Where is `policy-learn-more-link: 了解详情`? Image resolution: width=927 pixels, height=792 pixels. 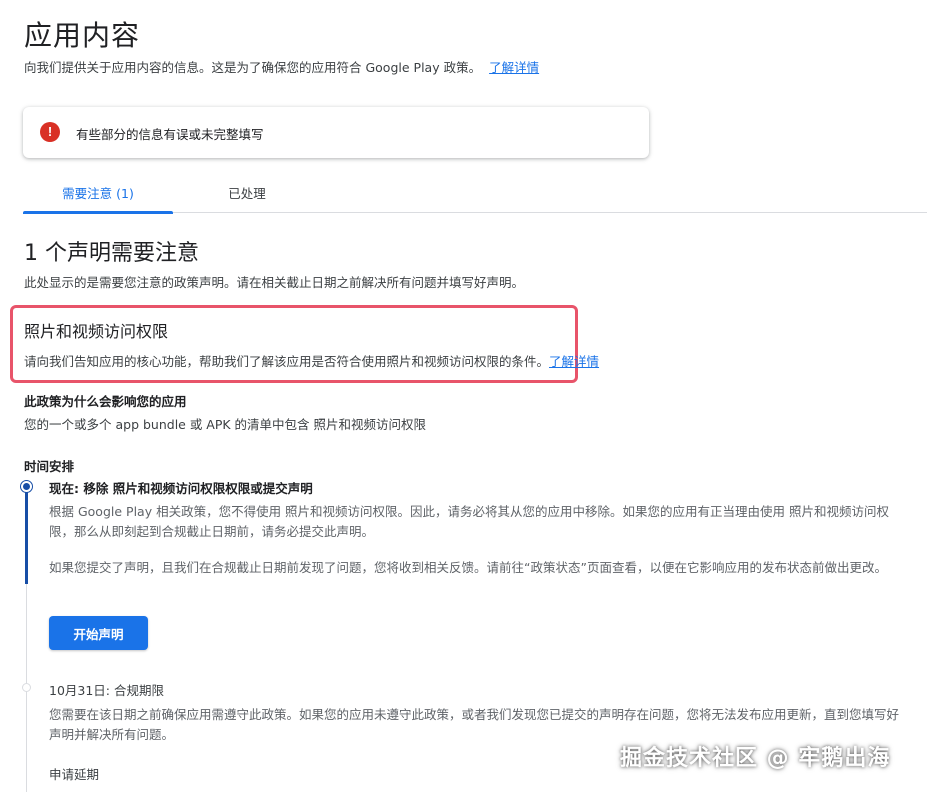 policy-learn-more-link: 了解详情 is located at coordinates (574, 361).